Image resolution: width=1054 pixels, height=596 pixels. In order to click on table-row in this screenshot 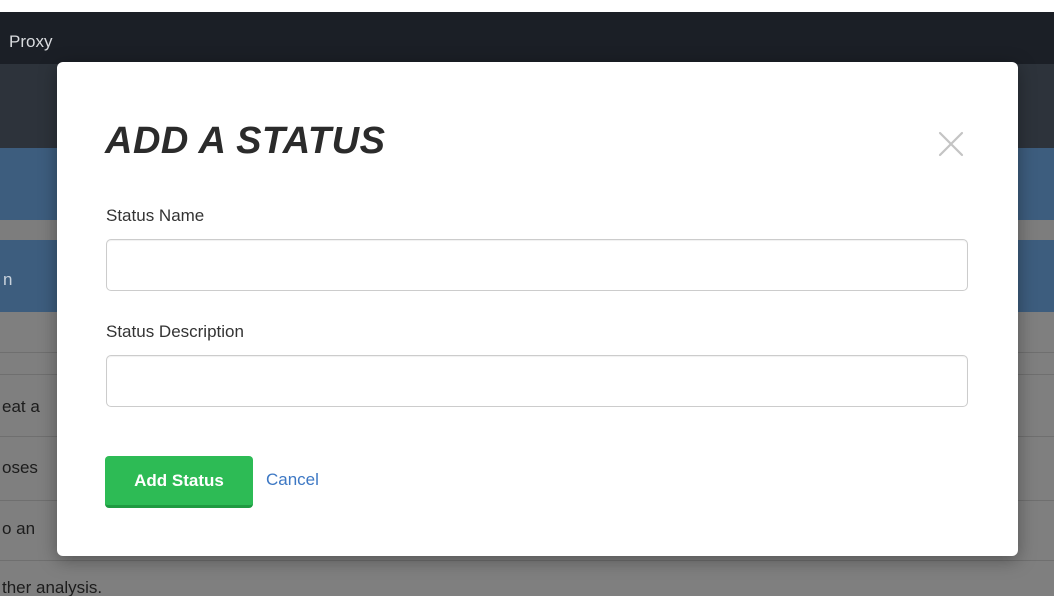, I will do `click(527, 560)`.